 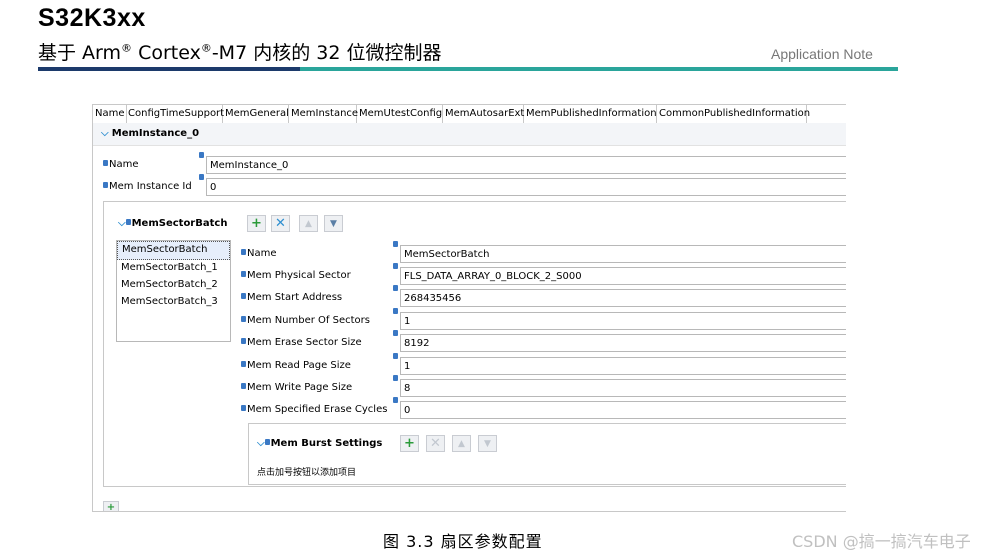 I want to click on field-value-name: MemSectorBatch, so click(x=619, y=252).